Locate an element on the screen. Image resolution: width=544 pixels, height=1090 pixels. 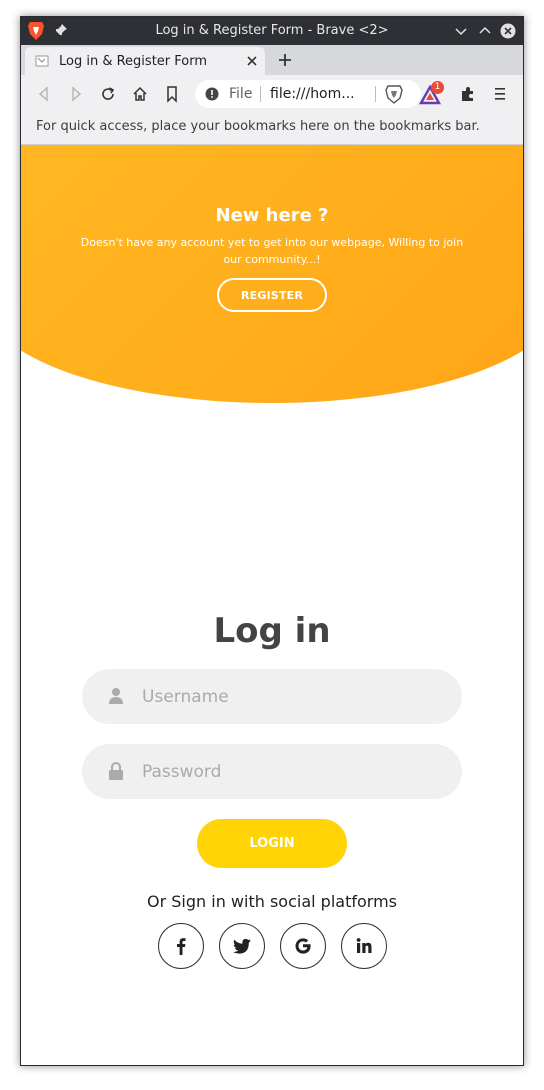
linkedin-icon is located at coordinates (363, 945).